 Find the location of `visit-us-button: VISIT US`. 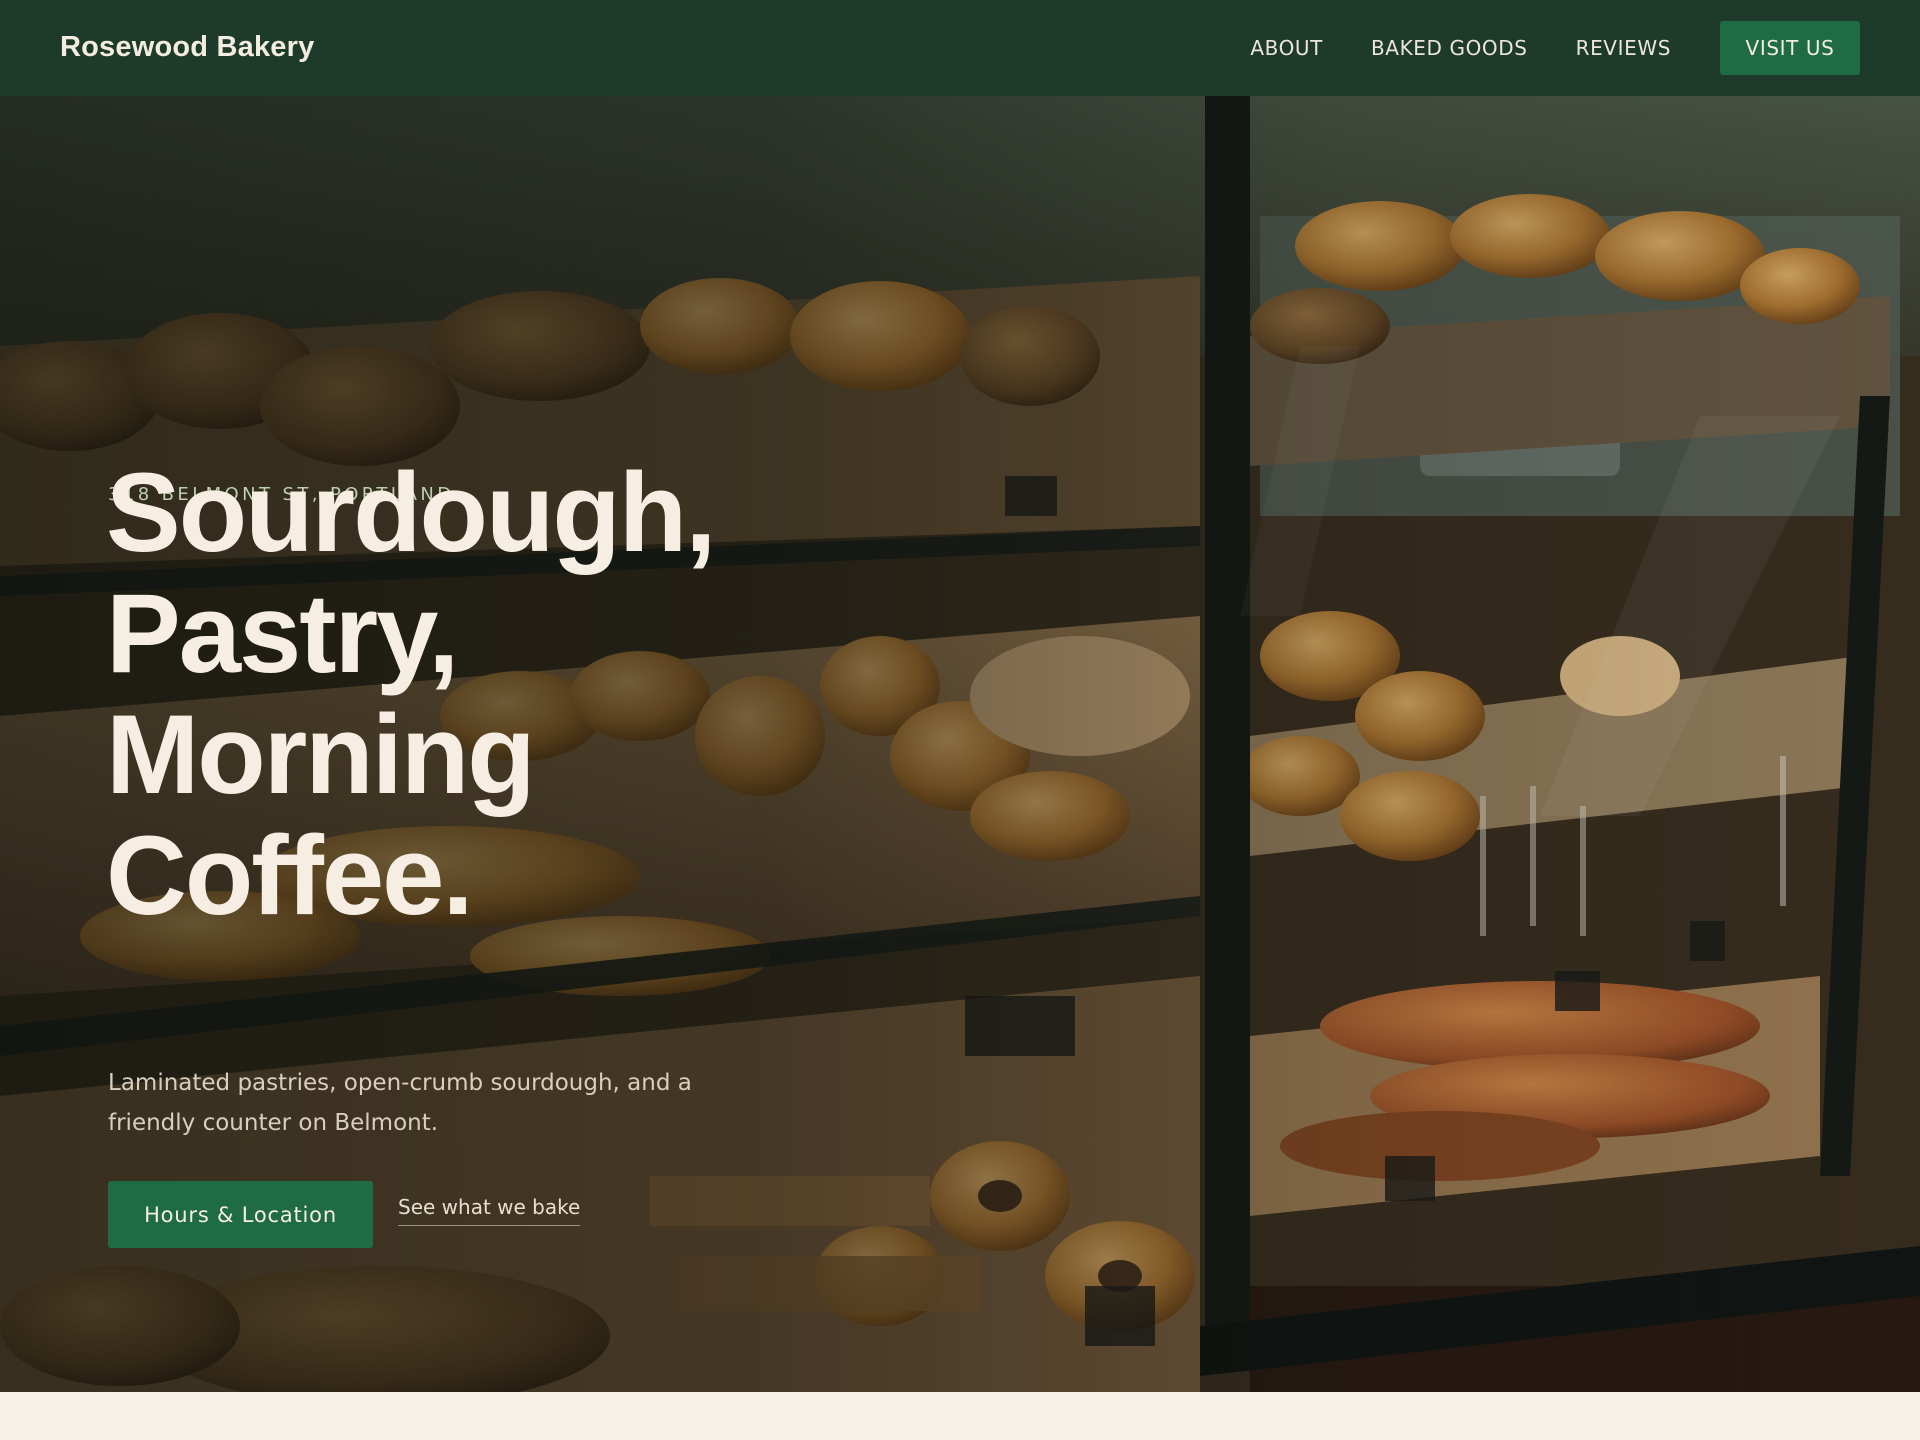

visit-us-button: VISIT US is located at coordinates (1790, 48).